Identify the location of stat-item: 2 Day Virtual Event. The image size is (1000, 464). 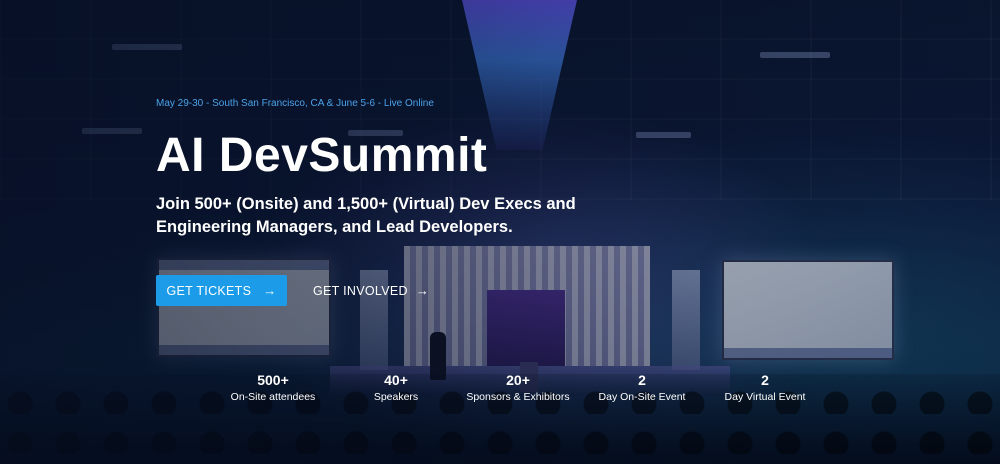
(765, 388).